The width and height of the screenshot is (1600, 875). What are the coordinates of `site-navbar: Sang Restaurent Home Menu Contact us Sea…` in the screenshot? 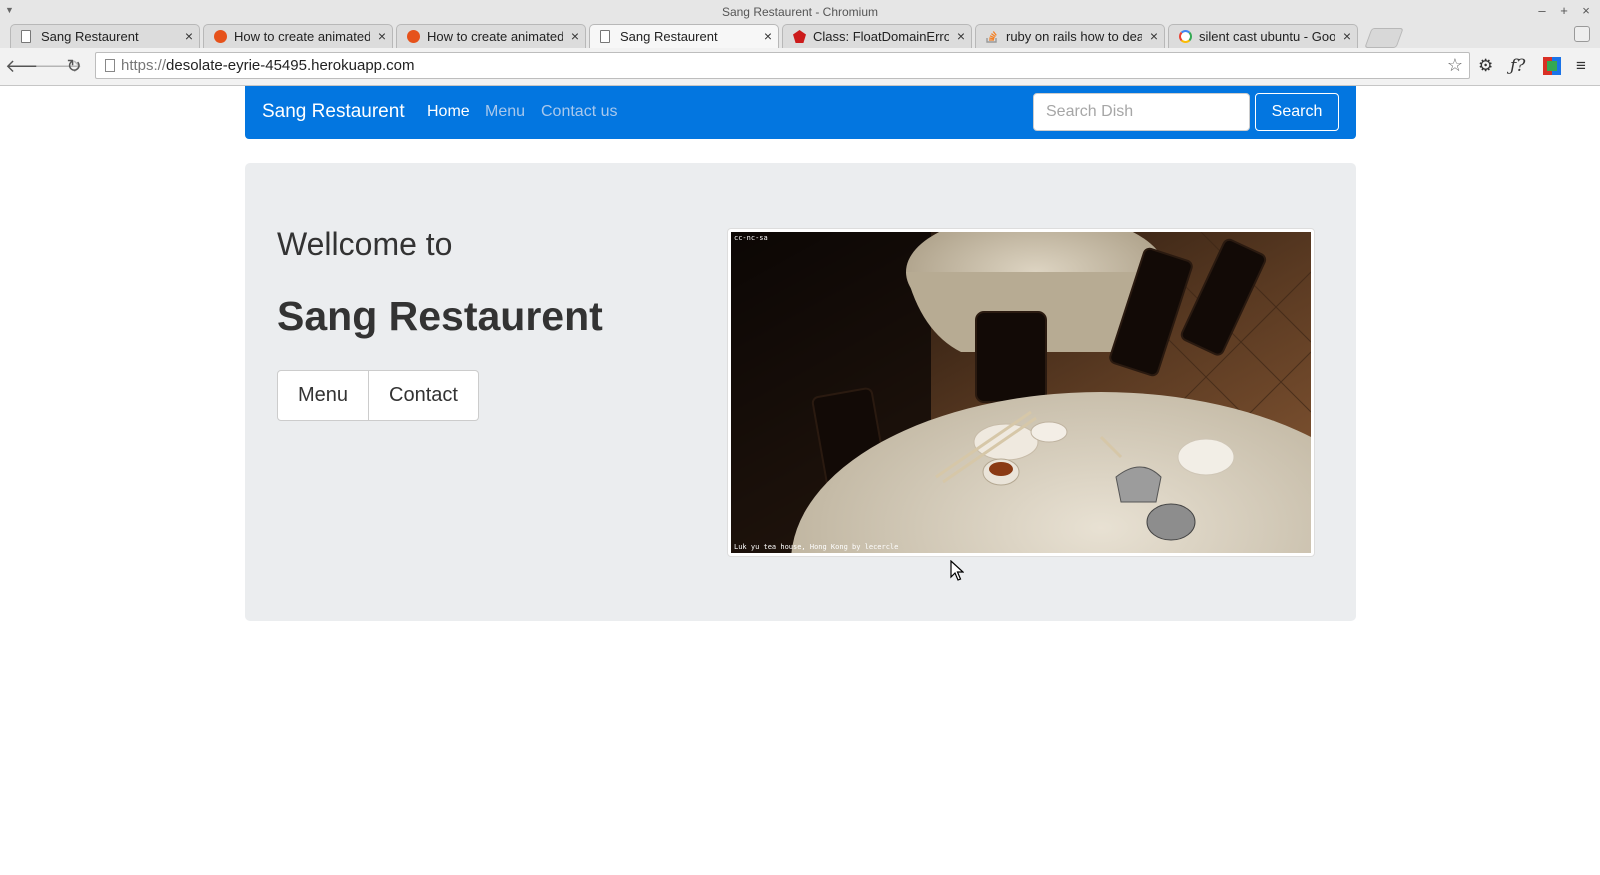 It's located at (800, 112).